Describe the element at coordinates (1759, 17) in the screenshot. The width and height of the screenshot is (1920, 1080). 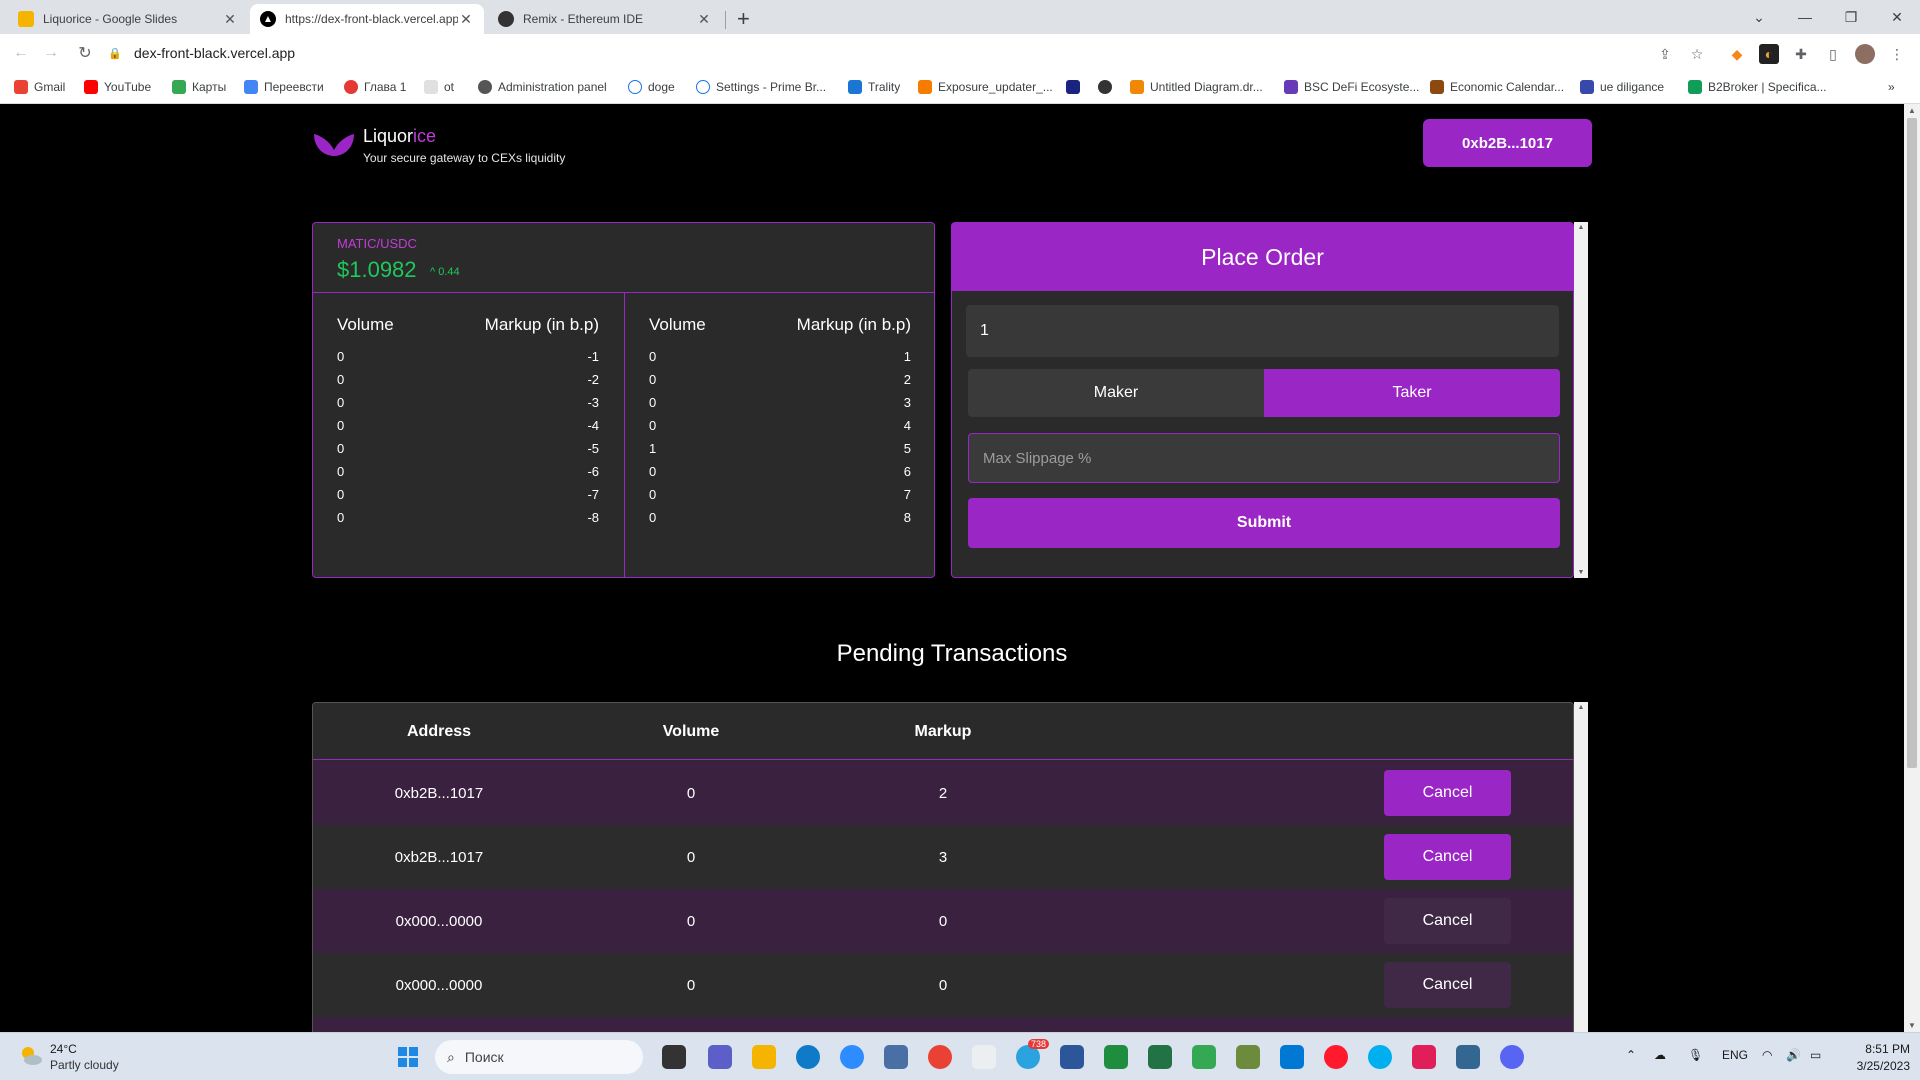
I see `tab-search-icon: ⌄` at that location.